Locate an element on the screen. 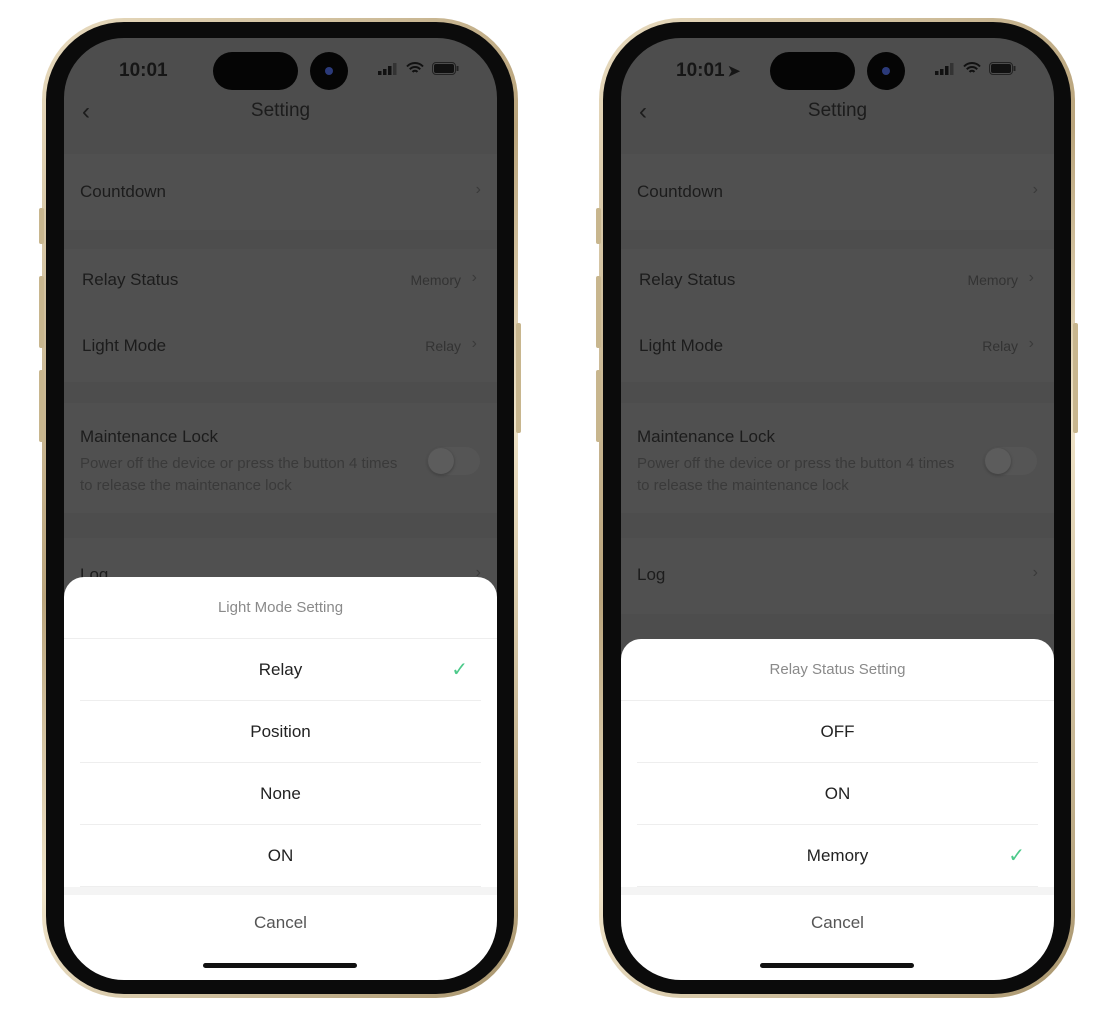 The height and width of the screenshot is (1024, 1102). option-label: Position is located at coordinates (280, 731).